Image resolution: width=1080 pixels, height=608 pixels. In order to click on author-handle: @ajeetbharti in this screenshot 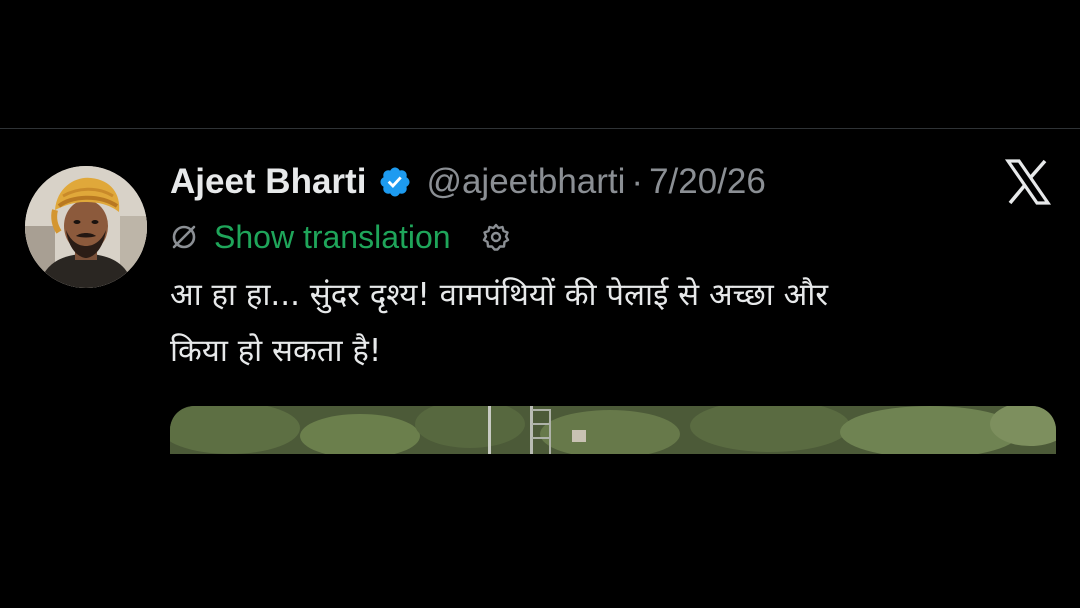, I will do `click(525, 182)`.